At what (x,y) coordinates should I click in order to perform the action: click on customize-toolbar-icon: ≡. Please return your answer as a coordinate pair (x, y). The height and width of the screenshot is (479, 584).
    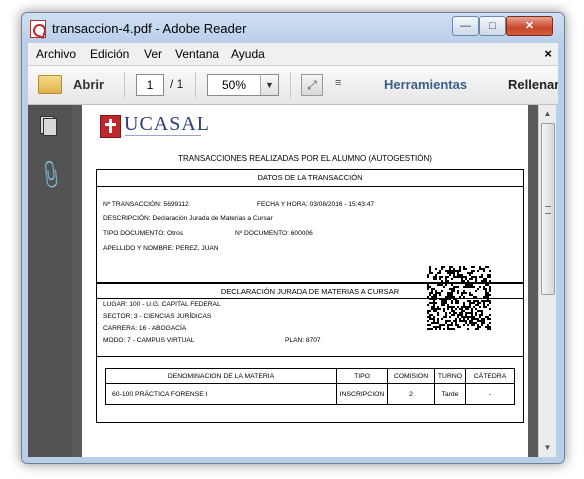
    Looking at the image, I should click on (338, 83).